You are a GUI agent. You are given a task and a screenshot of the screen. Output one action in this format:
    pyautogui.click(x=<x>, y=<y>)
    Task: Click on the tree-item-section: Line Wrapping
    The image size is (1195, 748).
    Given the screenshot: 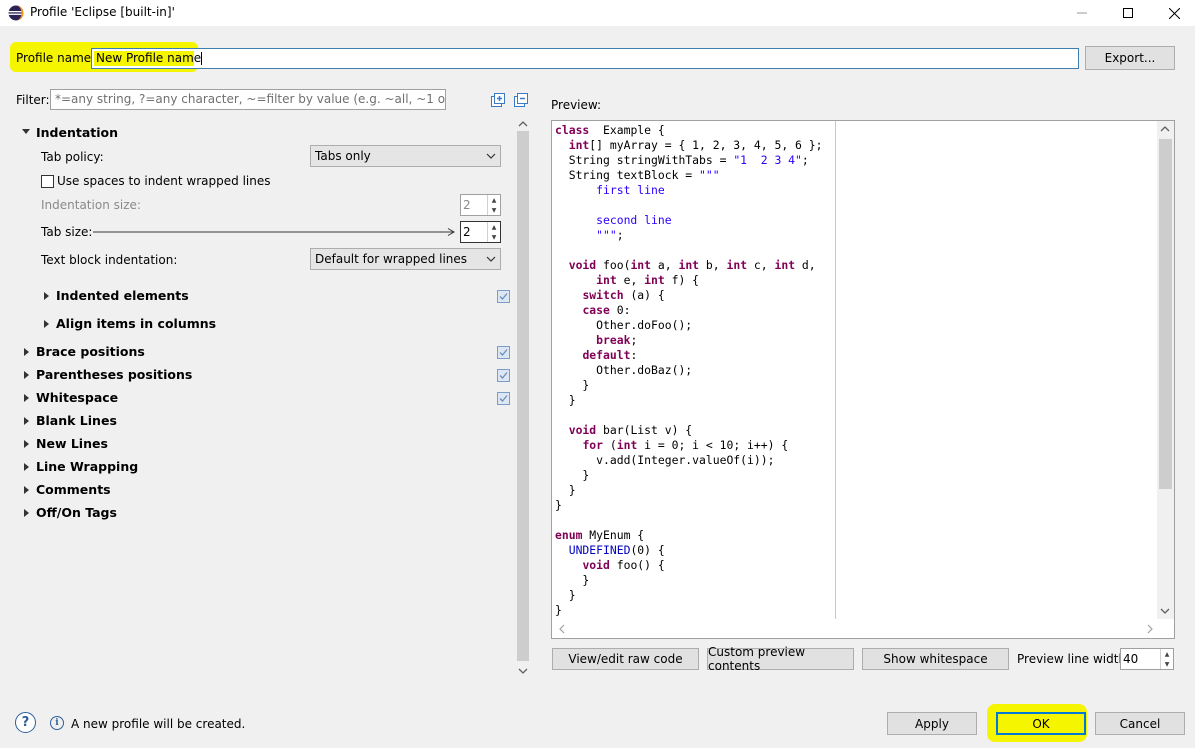 What is the action you would take?
    pyautogui.click(x=87, y=466)
    